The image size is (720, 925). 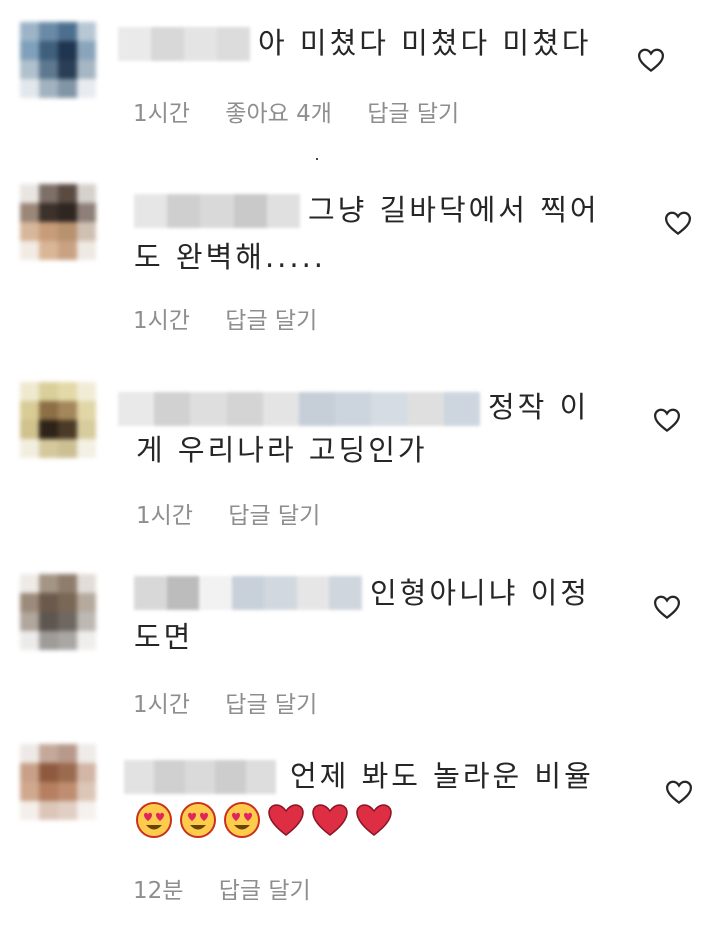 I want to click on comment-text: 언제 봐도 놀라운 비율, so click(x=442, y=776).